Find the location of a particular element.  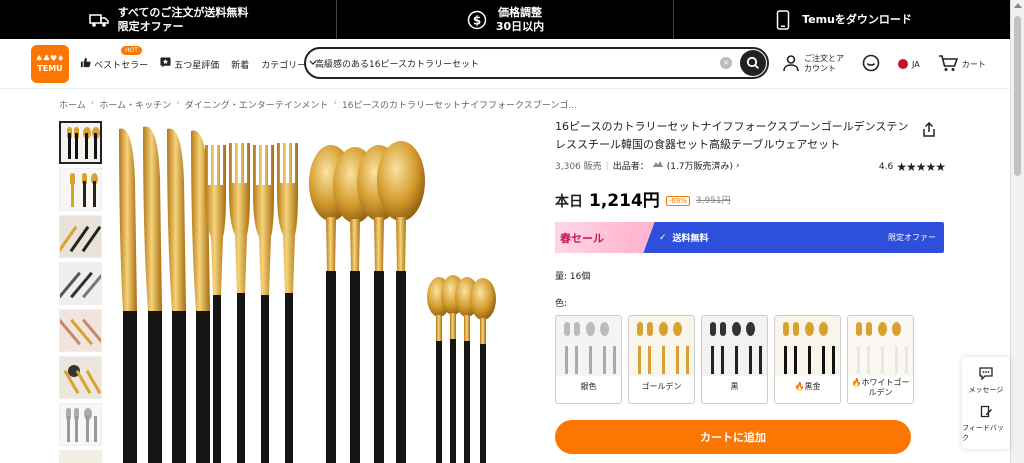

scrollbar-thumb is located at coordinates (1017, 96).